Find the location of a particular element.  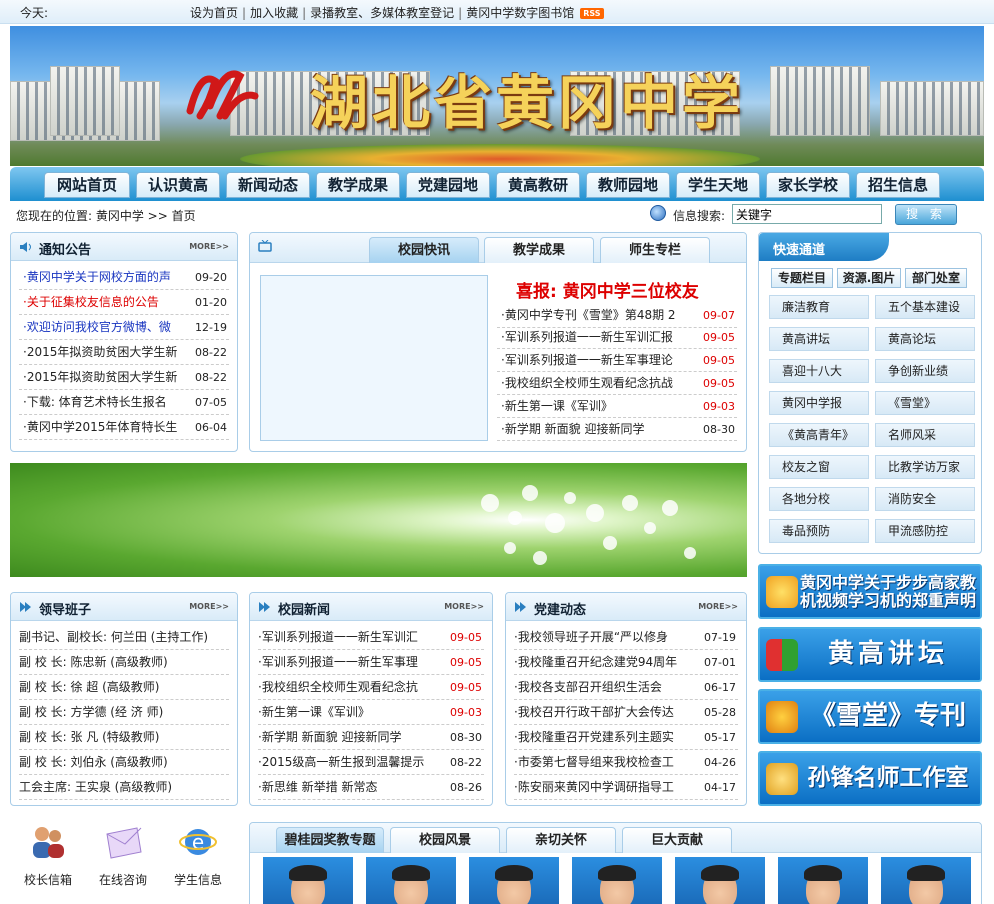

list-item: ·我校组织全校师生观看纪念抗 09-05 is located at coordinates (371, 687).